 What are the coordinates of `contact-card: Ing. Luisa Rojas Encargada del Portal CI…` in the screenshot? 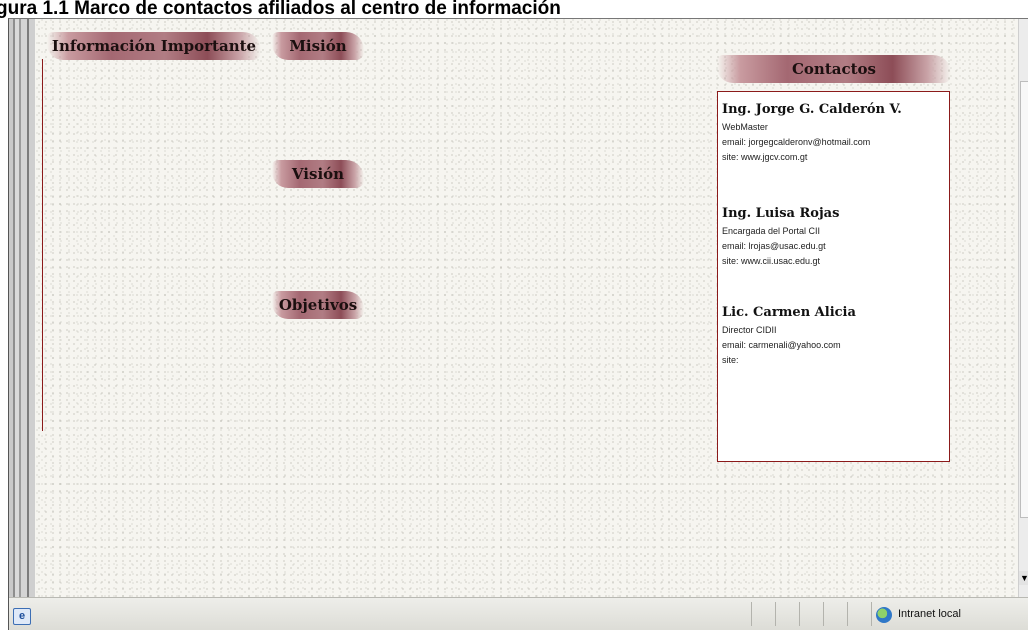 It's located at (780, 237).